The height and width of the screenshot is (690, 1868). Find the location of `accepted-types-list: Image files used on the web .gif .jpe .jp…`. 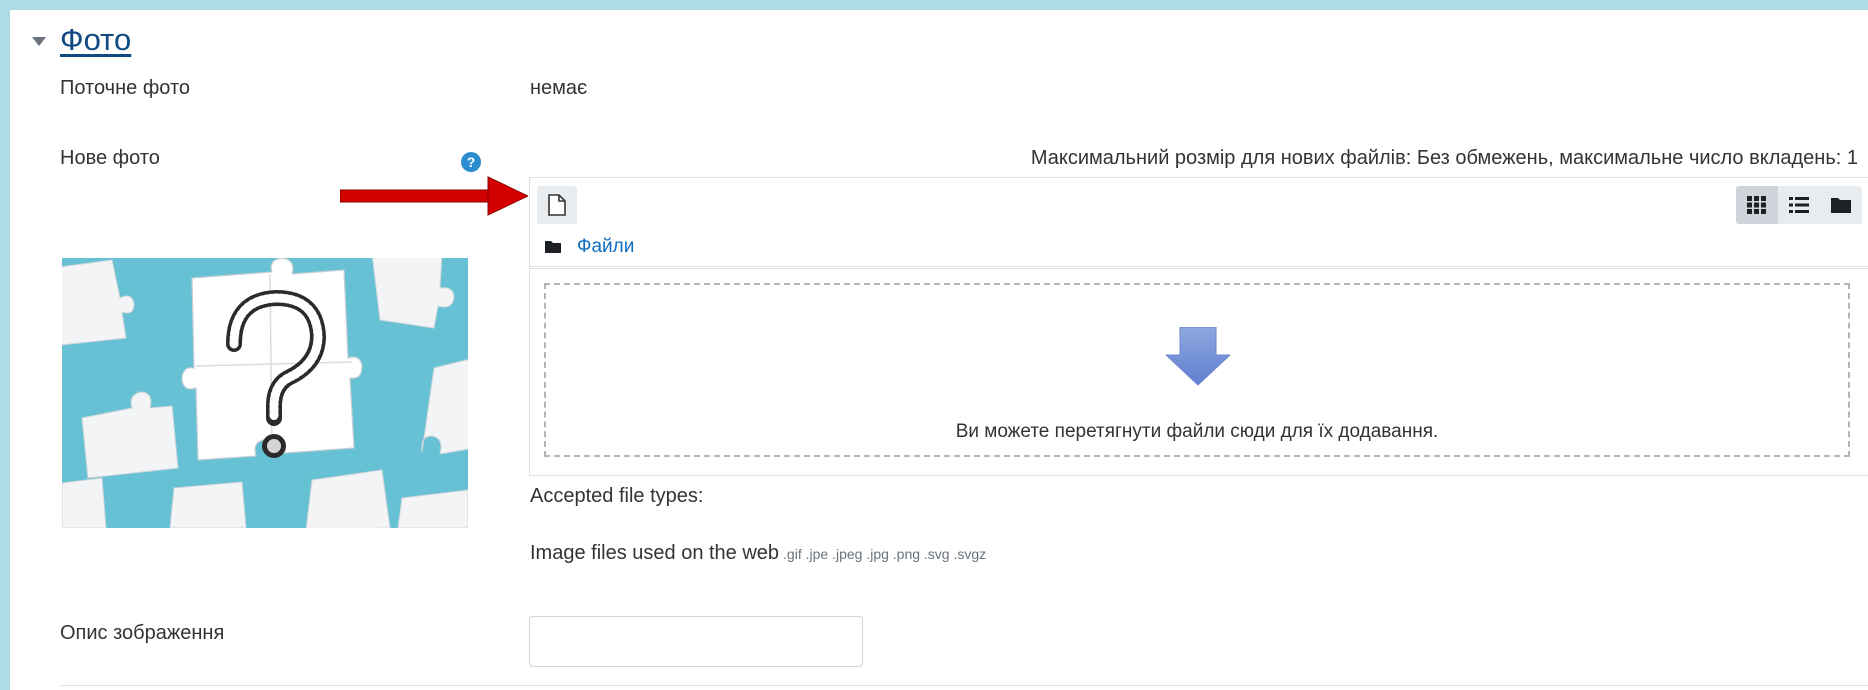

accepted-types-list: Image files used on the web .gif .jpe .jp… is located at coordinates (758, 553).